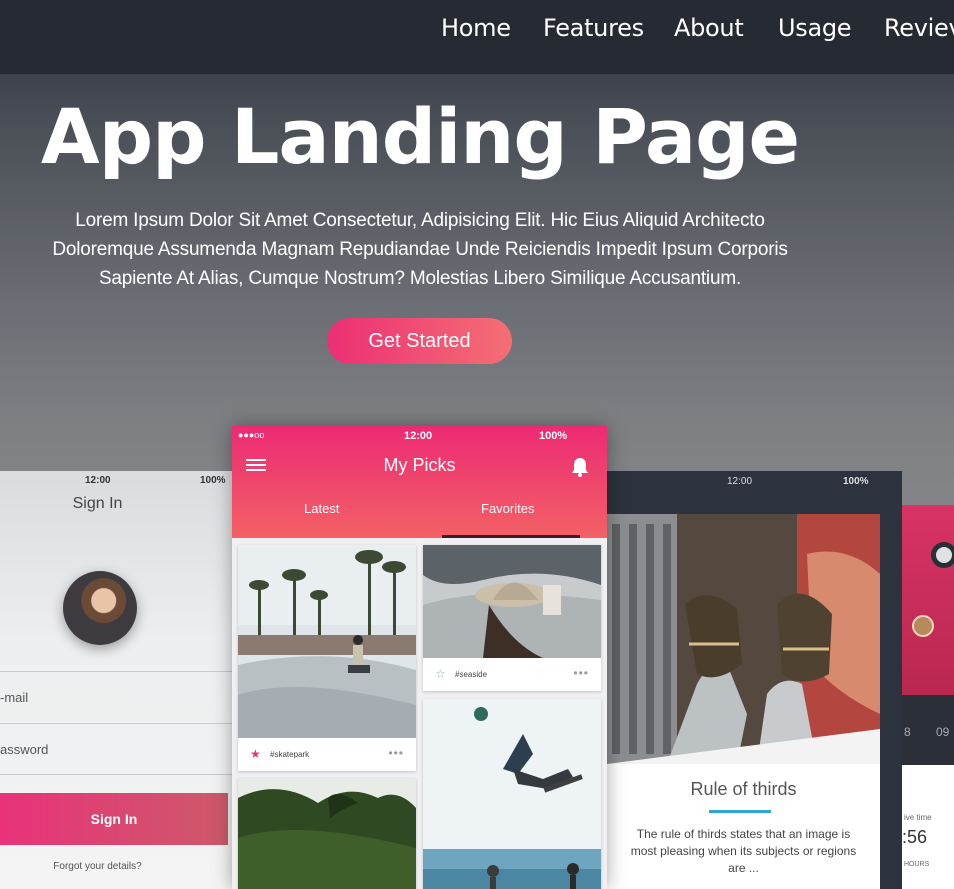 This screenshot has width=954, height=889. I want to click on picks-title: My Picks, so click(419, 465).